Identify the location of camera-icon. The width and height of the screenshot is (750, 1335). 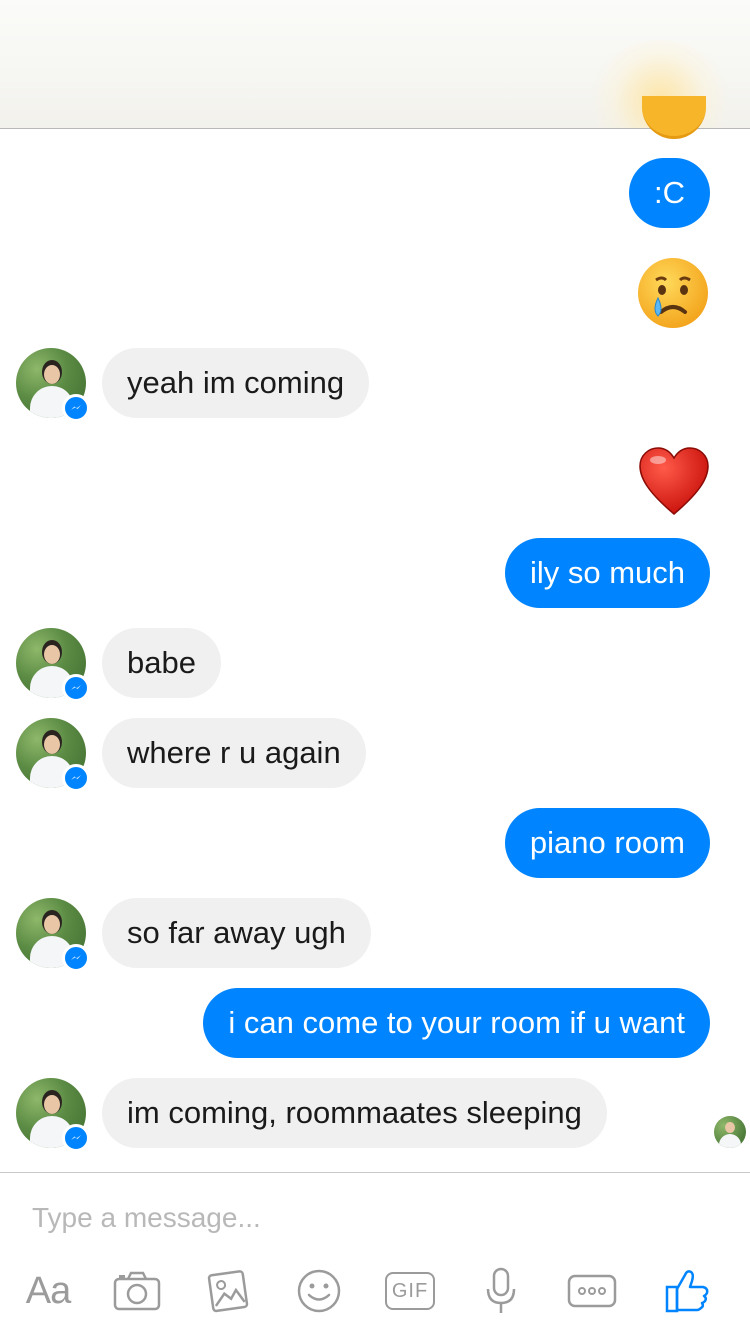
(137, 1291).